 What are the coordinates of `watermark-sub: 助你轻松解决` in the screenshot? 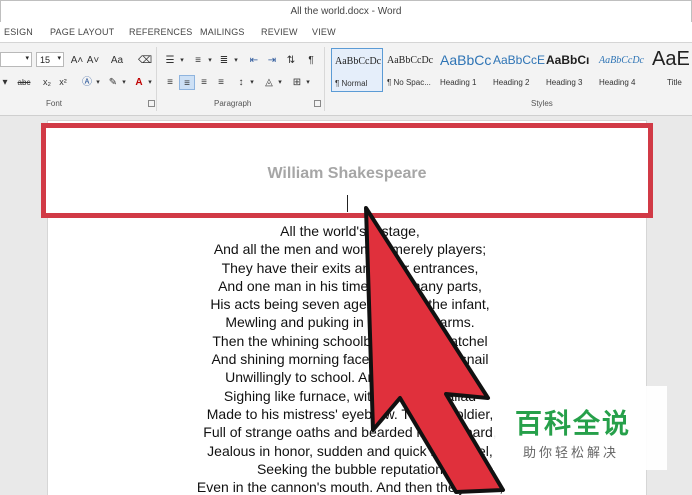 It's located at (571, 452).